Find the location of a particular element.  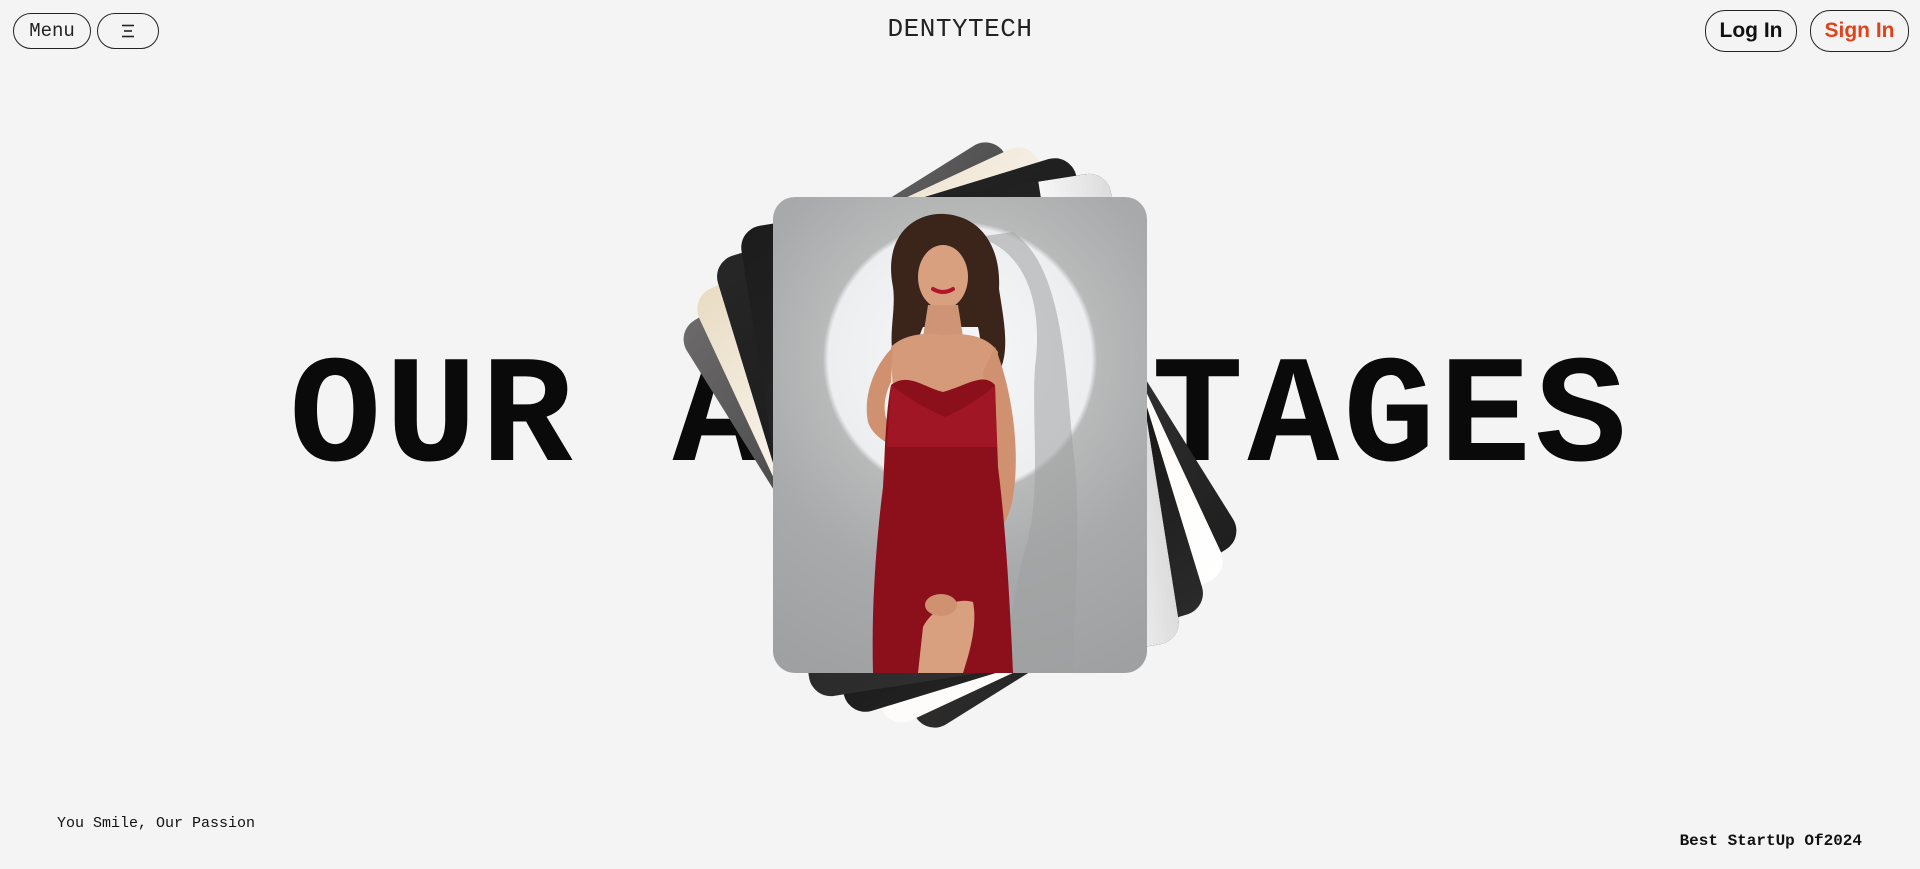

hero-photo-card is located at coordinates (960, 435).